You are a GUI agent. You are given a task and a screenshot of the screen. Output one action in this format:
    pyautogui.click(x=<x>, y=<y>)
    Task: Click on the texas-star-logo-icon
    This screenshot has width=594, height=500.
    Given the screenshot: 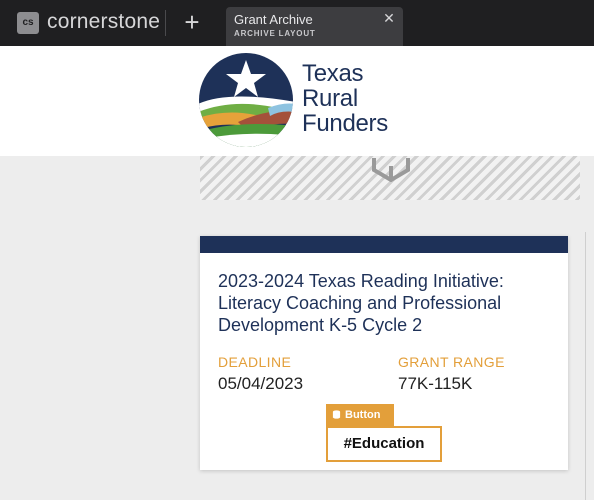 What is the action you would take?
    pyautogui.click(x=246, y=100)
    